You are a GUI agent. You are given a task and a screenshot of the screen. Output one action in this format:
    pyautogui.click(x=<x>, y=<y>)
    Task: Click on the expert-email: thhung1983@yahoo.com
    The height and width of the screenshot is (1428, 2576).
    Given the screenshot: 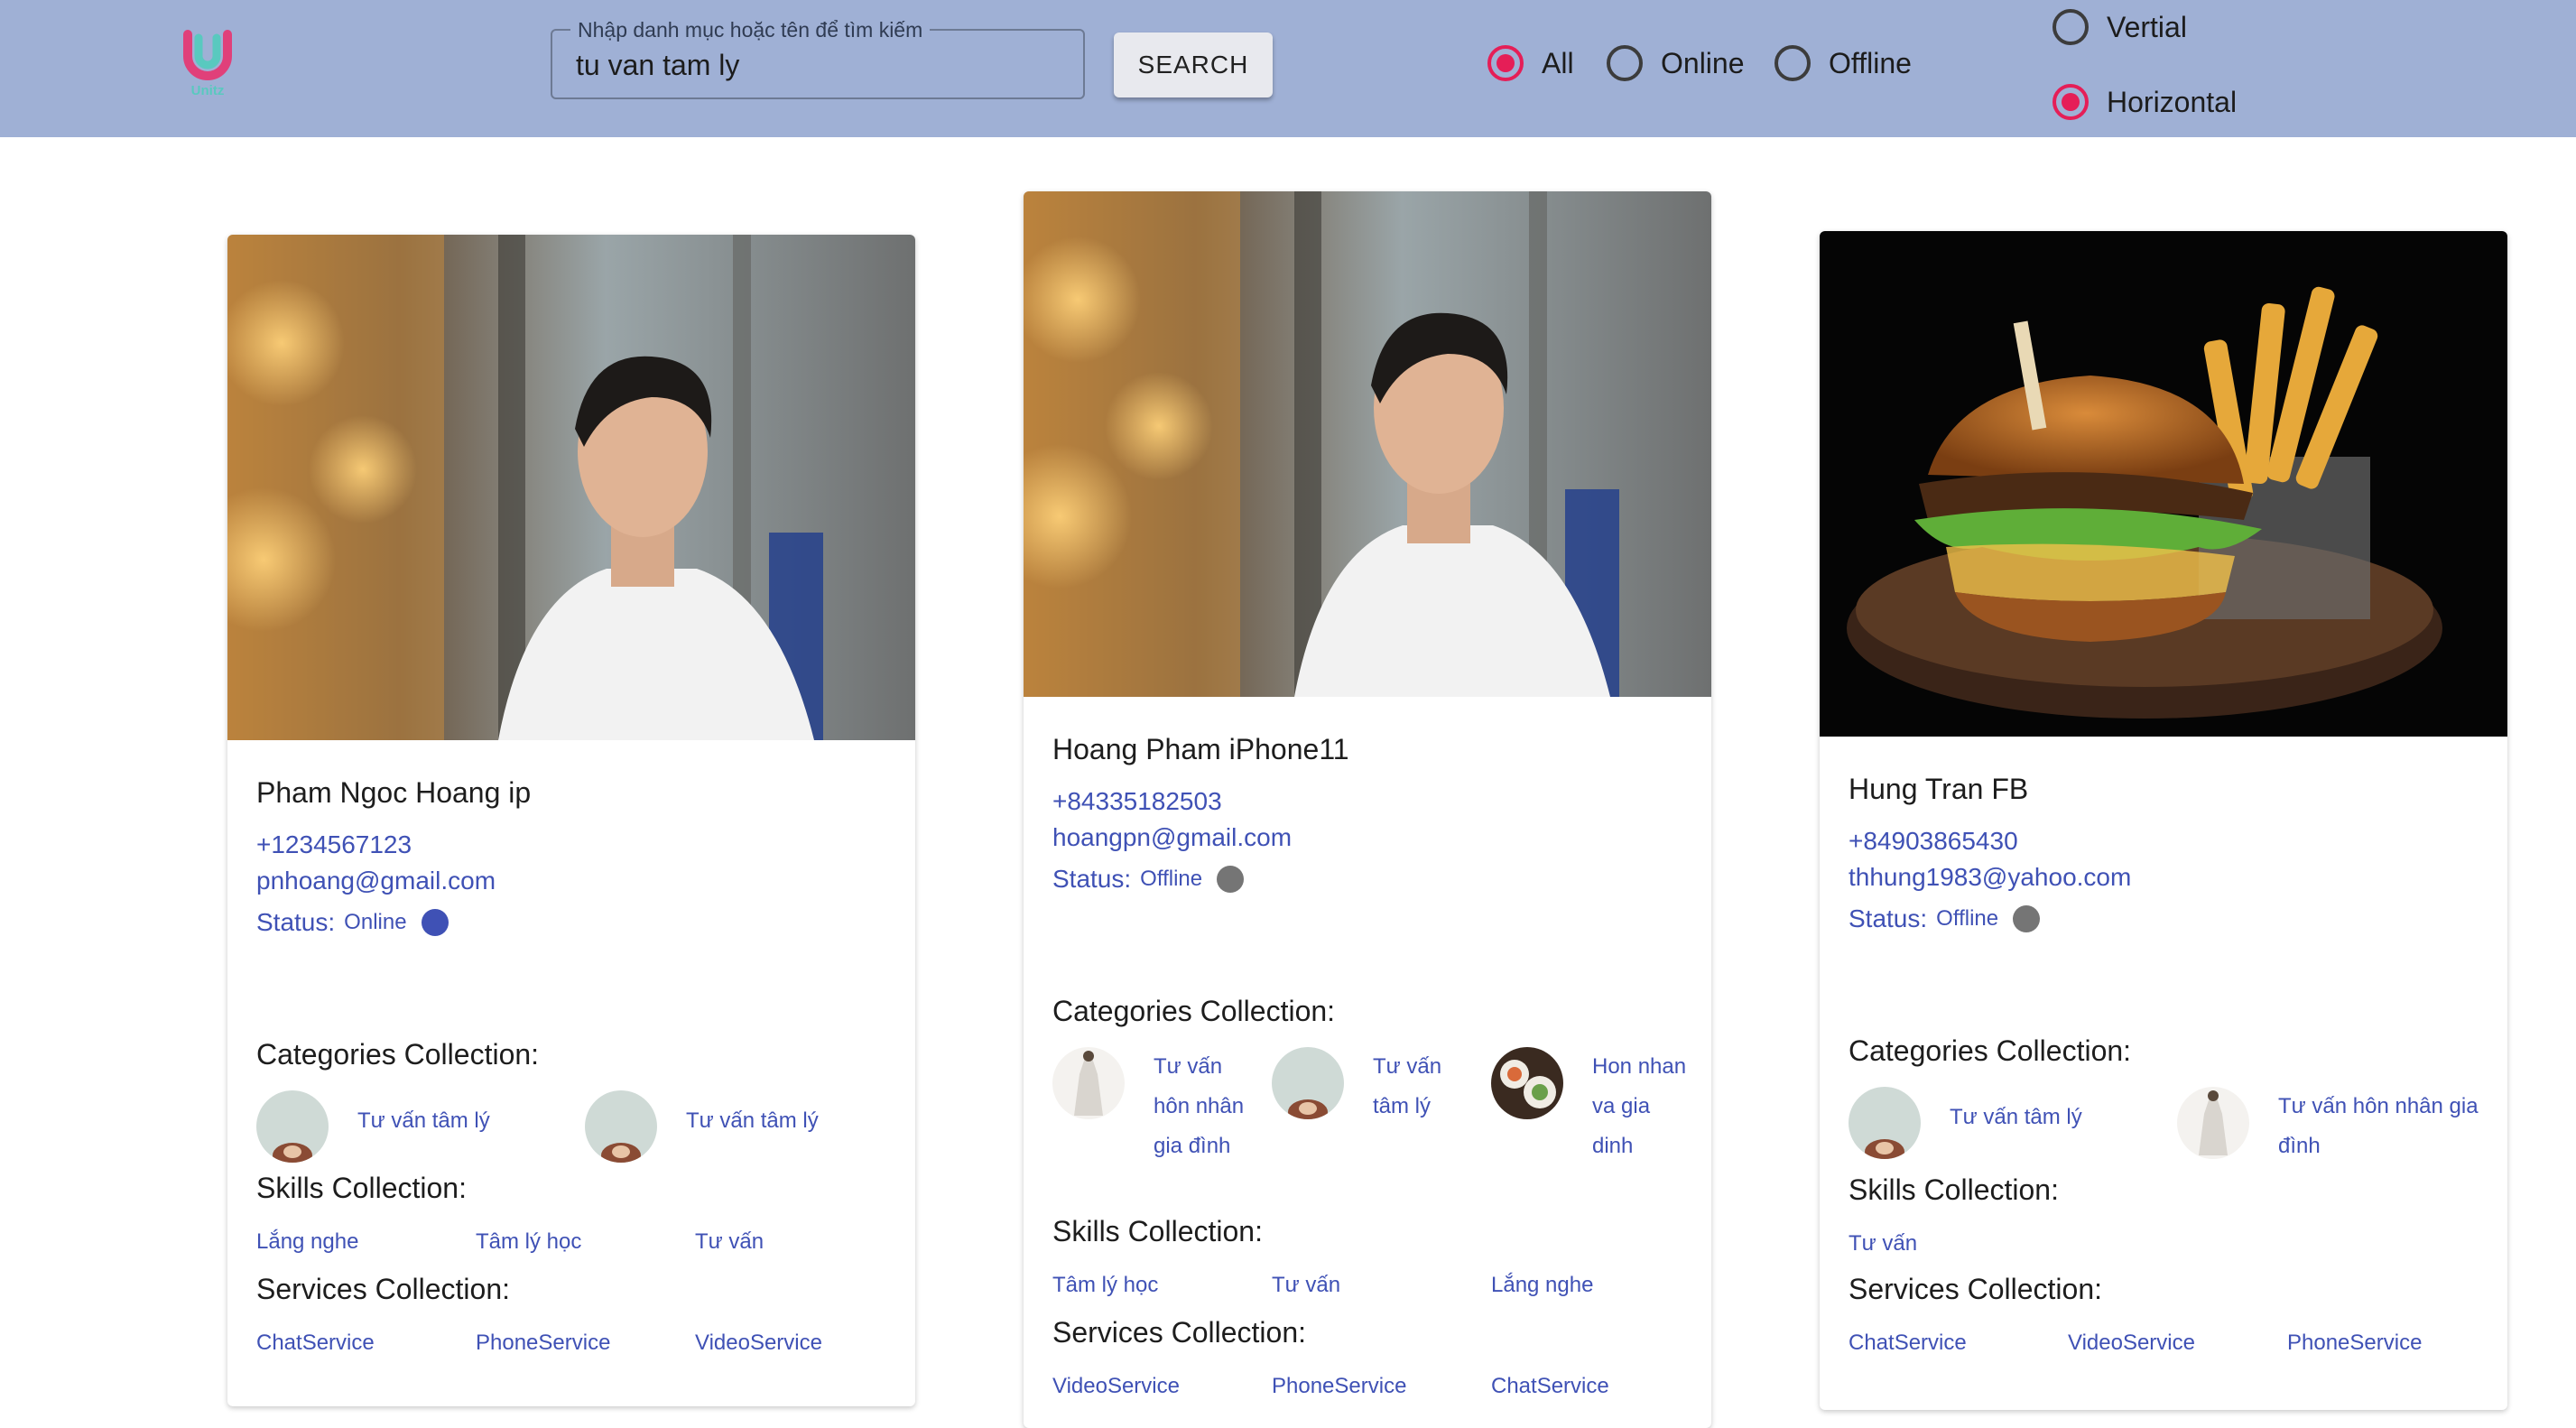 What is the action you would take?
    pyautogui.click(x=1990, y=878)
    